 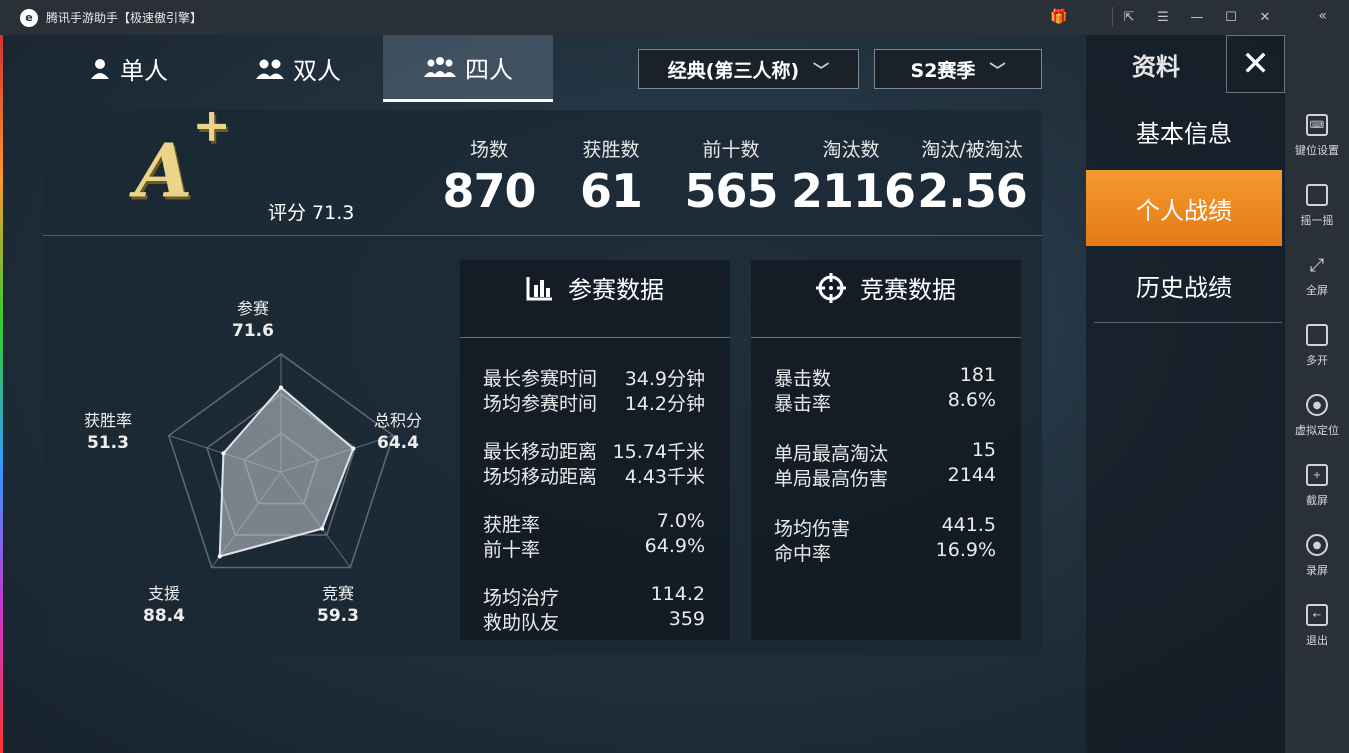 I want to click on radar-axis-name: 参赛, so click(x=252, y=308).